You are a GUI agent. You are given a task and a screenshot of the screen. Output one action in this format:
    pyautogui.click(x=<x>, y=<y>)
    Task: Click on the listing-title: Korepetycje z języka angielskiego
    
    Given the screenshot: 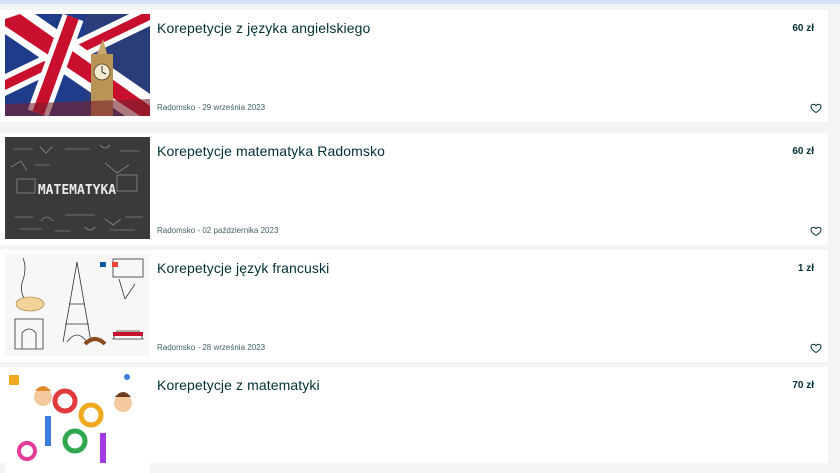 What is the action you would take?
    pyautogui.click(x=263, y=28)
    